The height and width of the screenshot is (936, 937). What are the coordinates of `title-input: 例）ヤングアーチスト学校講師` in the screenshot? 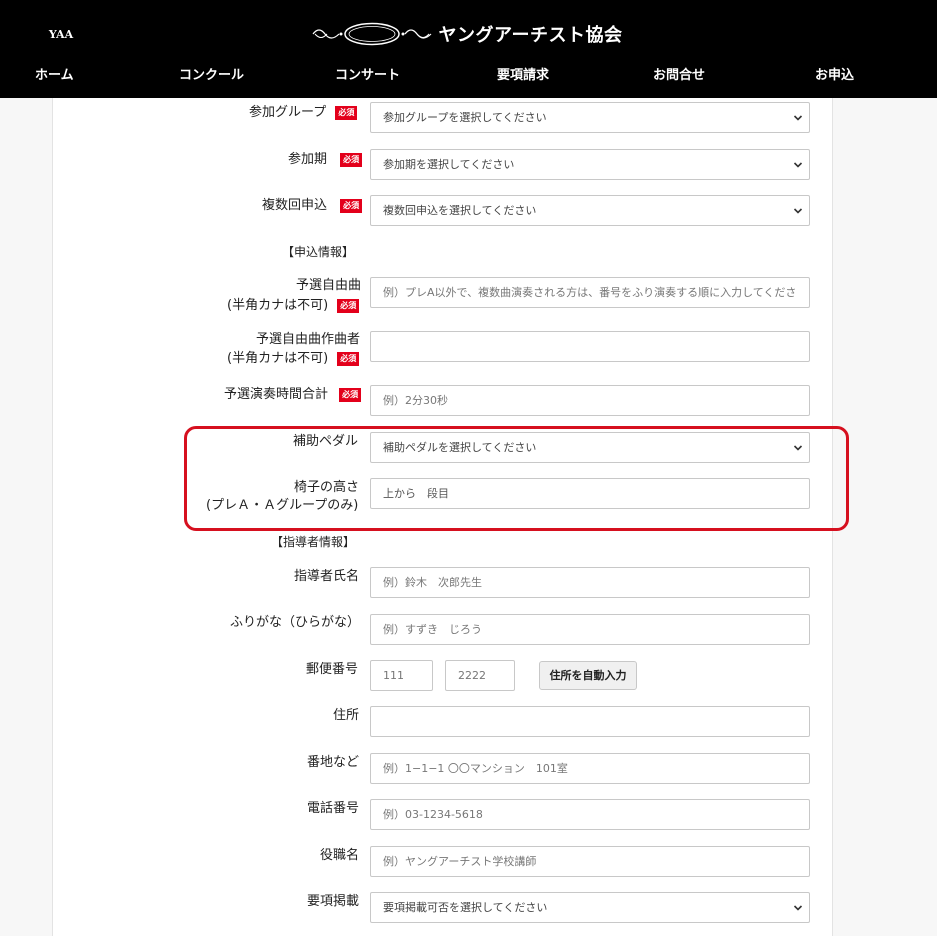 It's located at (590, 861).